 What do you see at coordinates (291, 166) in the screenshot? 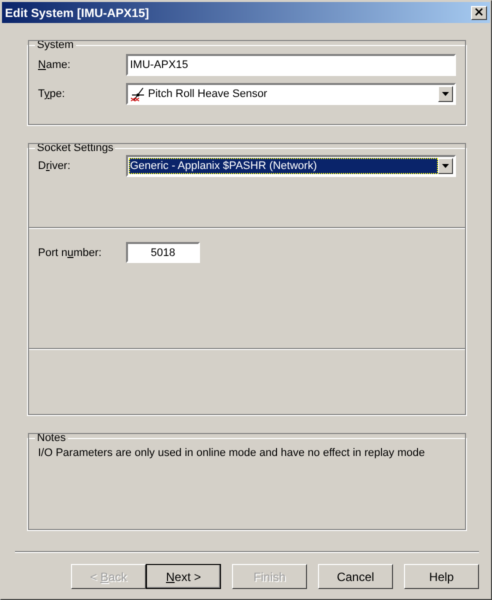
I see `driver-dropdown: Generic - Applanix $PASHR (Network)` at bounding box center [291, 166].